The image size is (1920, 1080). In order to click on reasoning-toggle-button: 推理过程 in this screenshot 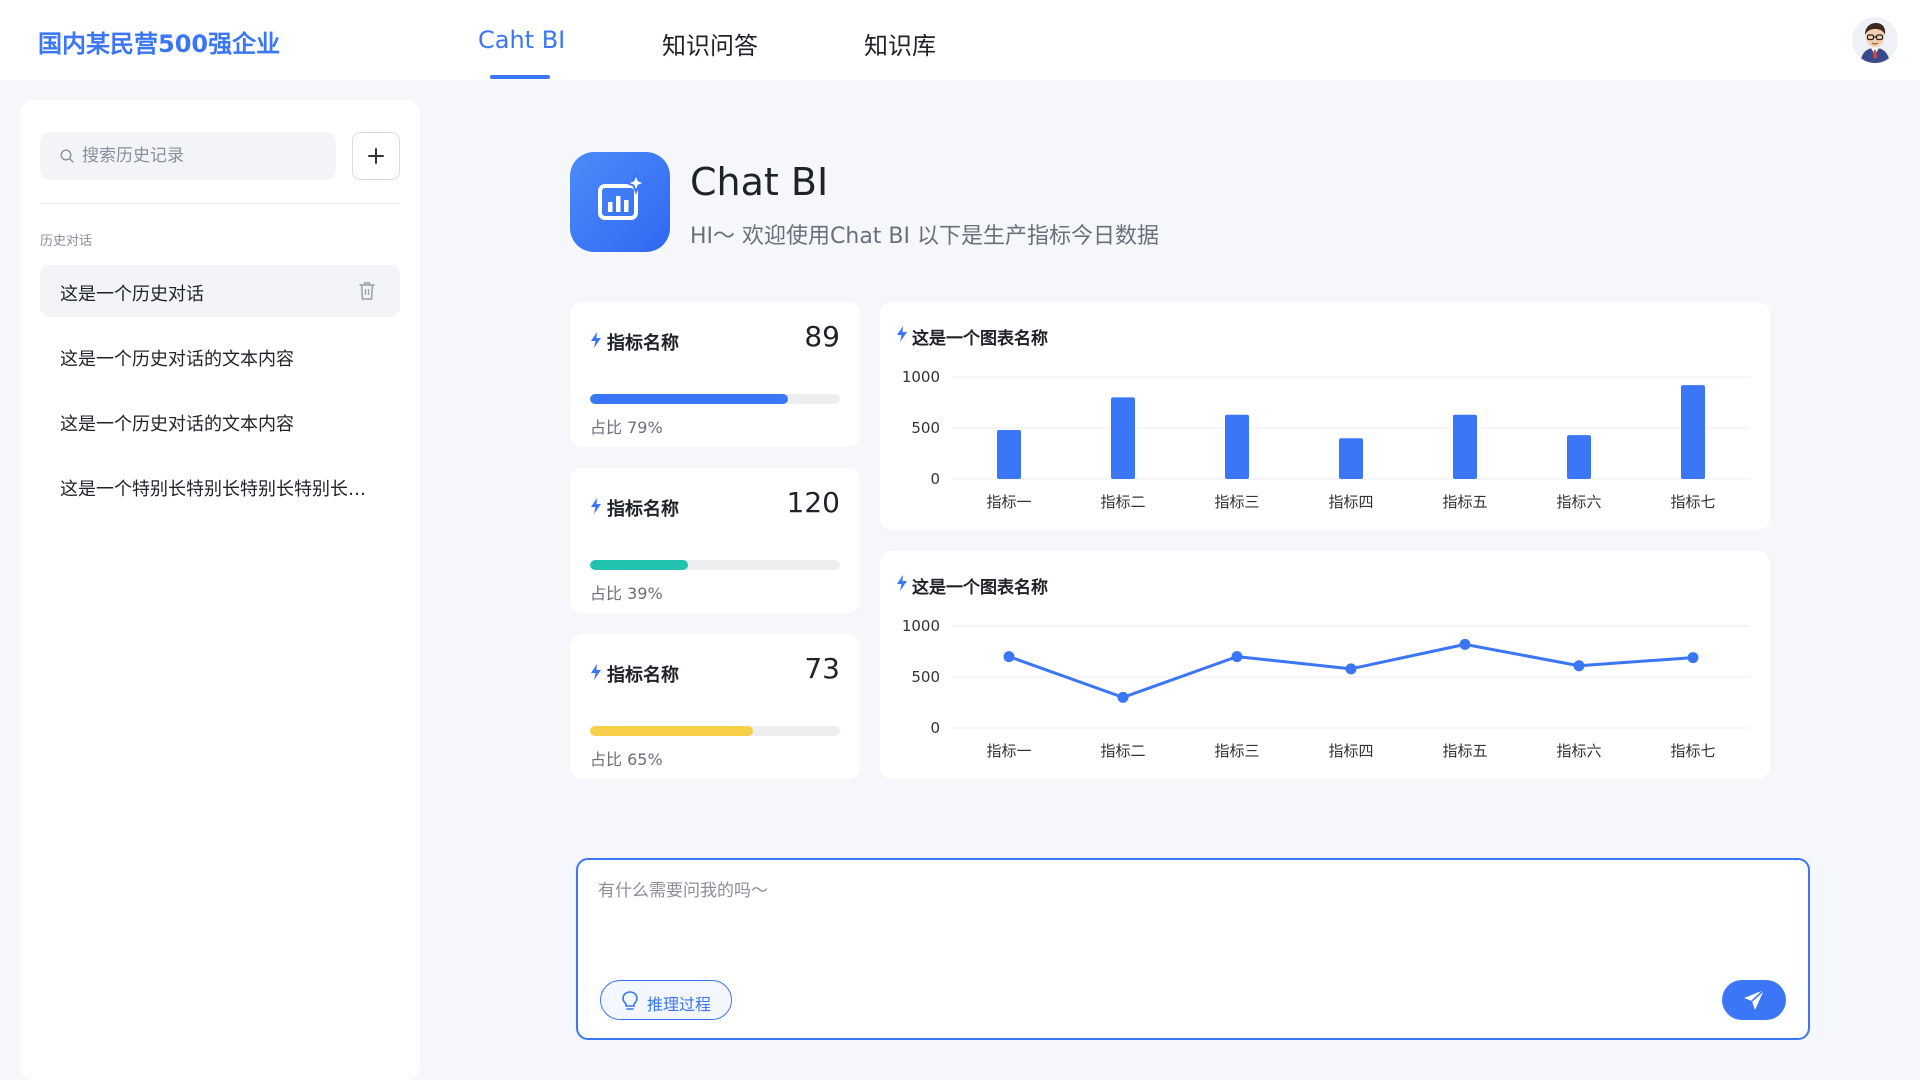, I will do `click(666, 1000)`.